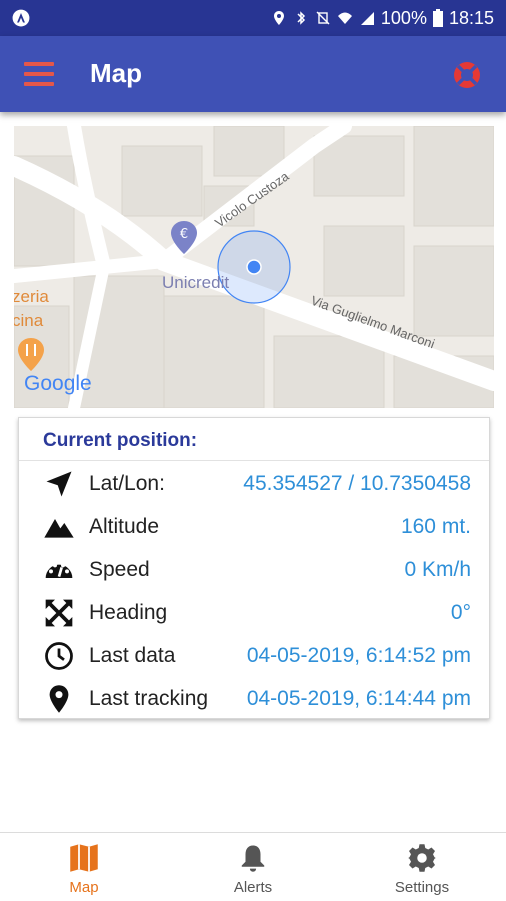 This screenshot has width=506, height=901. Describe the element at coordinates (278, 18) in the screenshot. I see `location-status-icon` at that location.